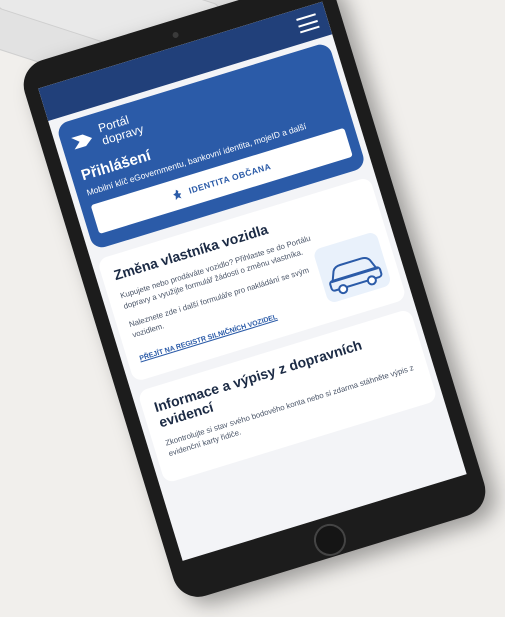 This screenshot has height=617, width=505. Describe the element at coordinates (329, 539) in the screenshot. I see `home-button` at that location.